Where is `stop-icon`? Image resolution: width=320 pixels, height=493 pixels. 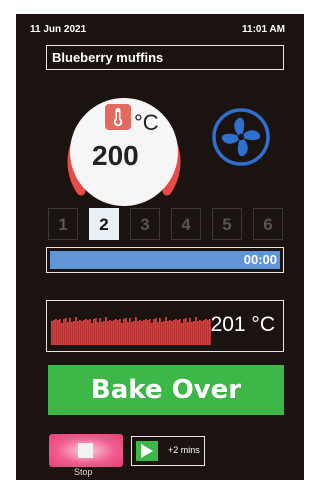
stop-icon is located at coordinates (85, 450).